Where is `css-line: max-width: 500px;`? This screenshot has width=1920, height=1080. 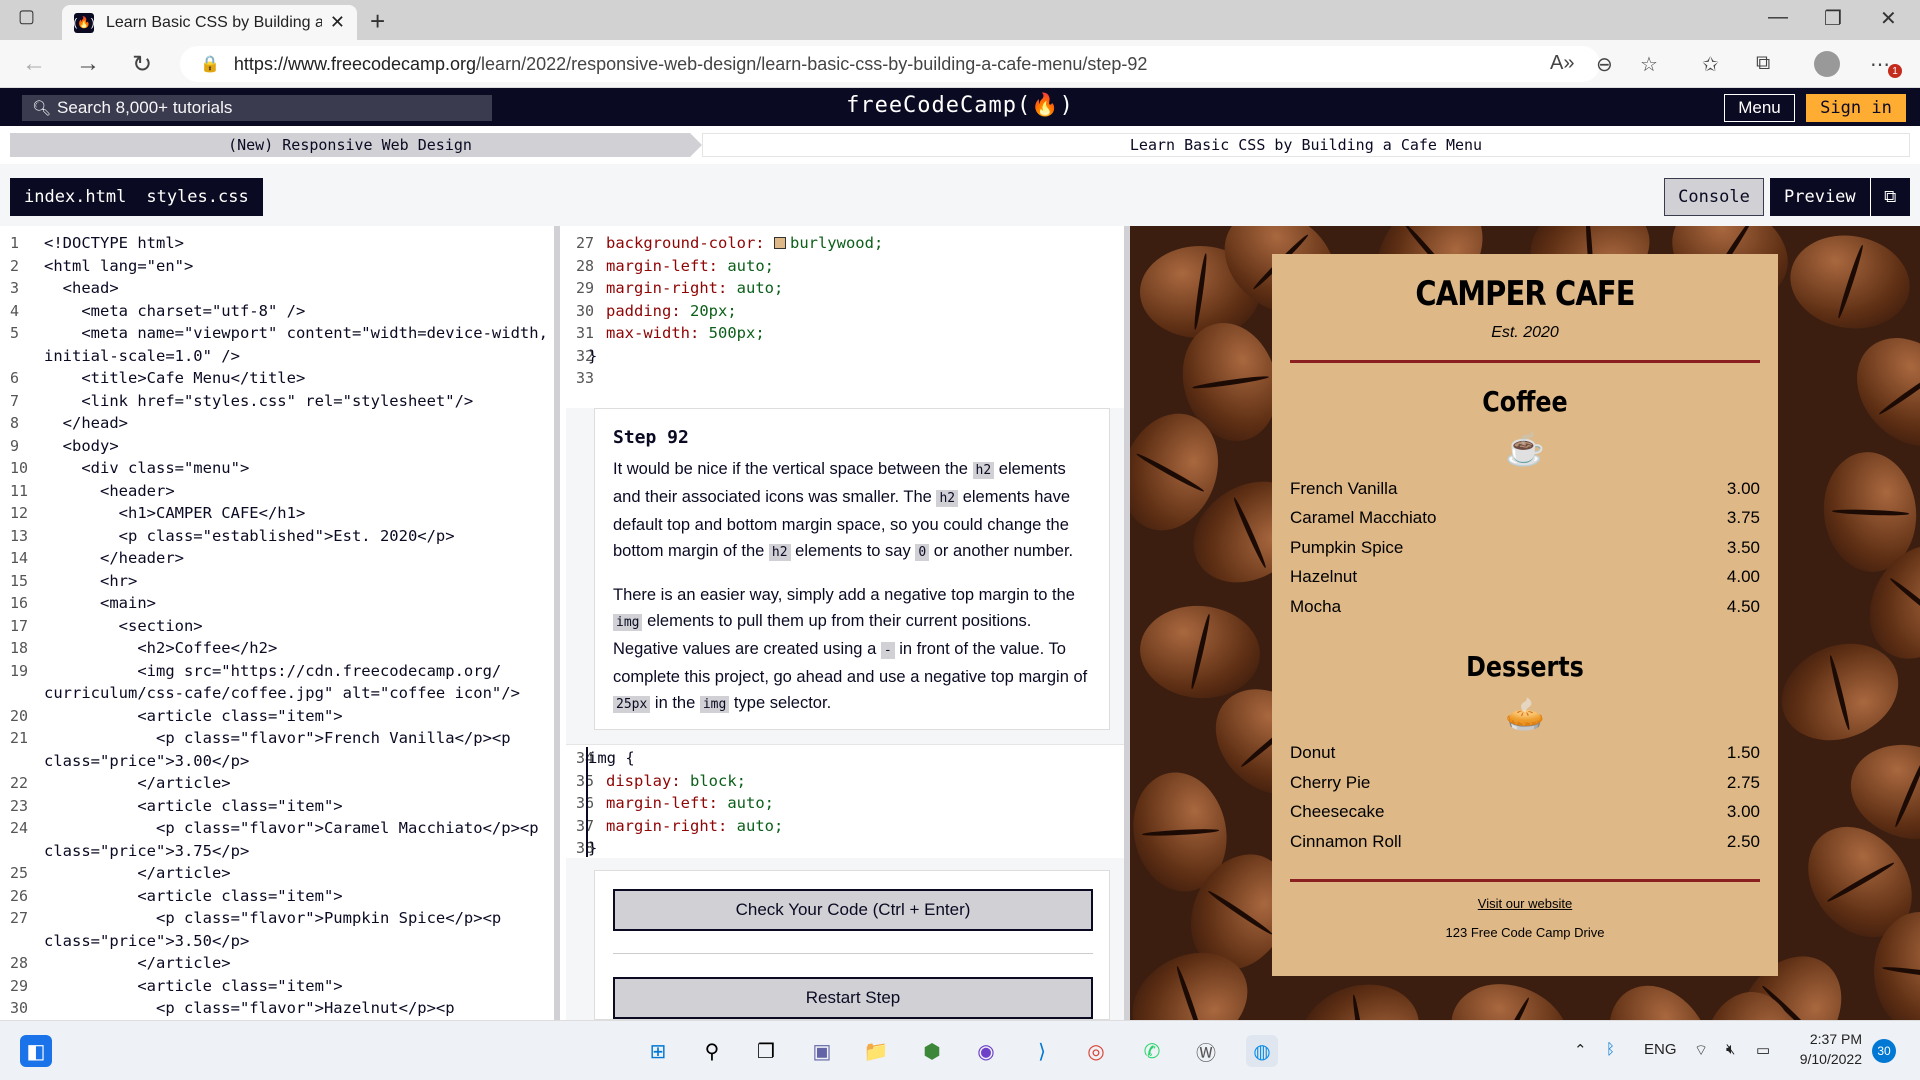 css-line: max-width: 500px; is located at coordinates (685, 333).